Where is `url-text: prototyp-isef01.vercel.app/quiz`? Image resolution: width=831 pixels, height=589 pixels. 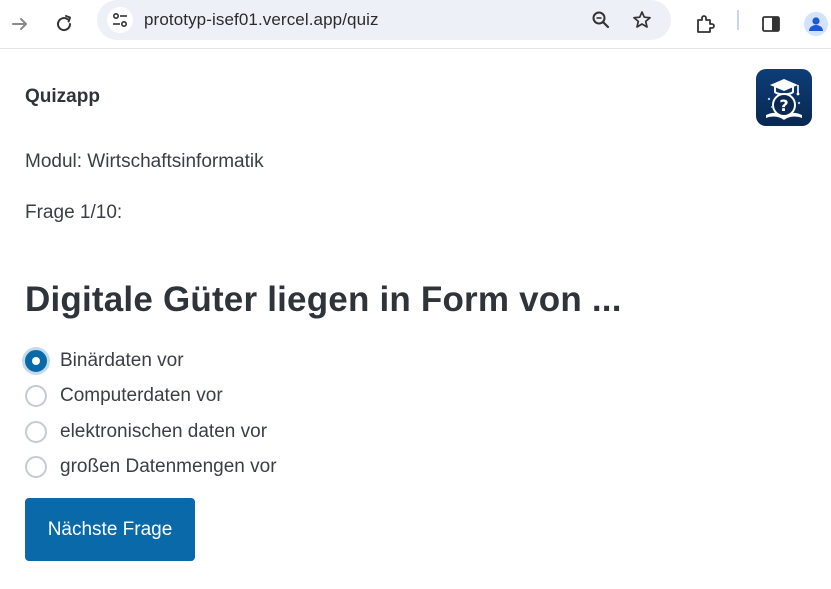 url-text: prototyp-isef01.vercel.app/quiz is located at coordinates (261, 20).